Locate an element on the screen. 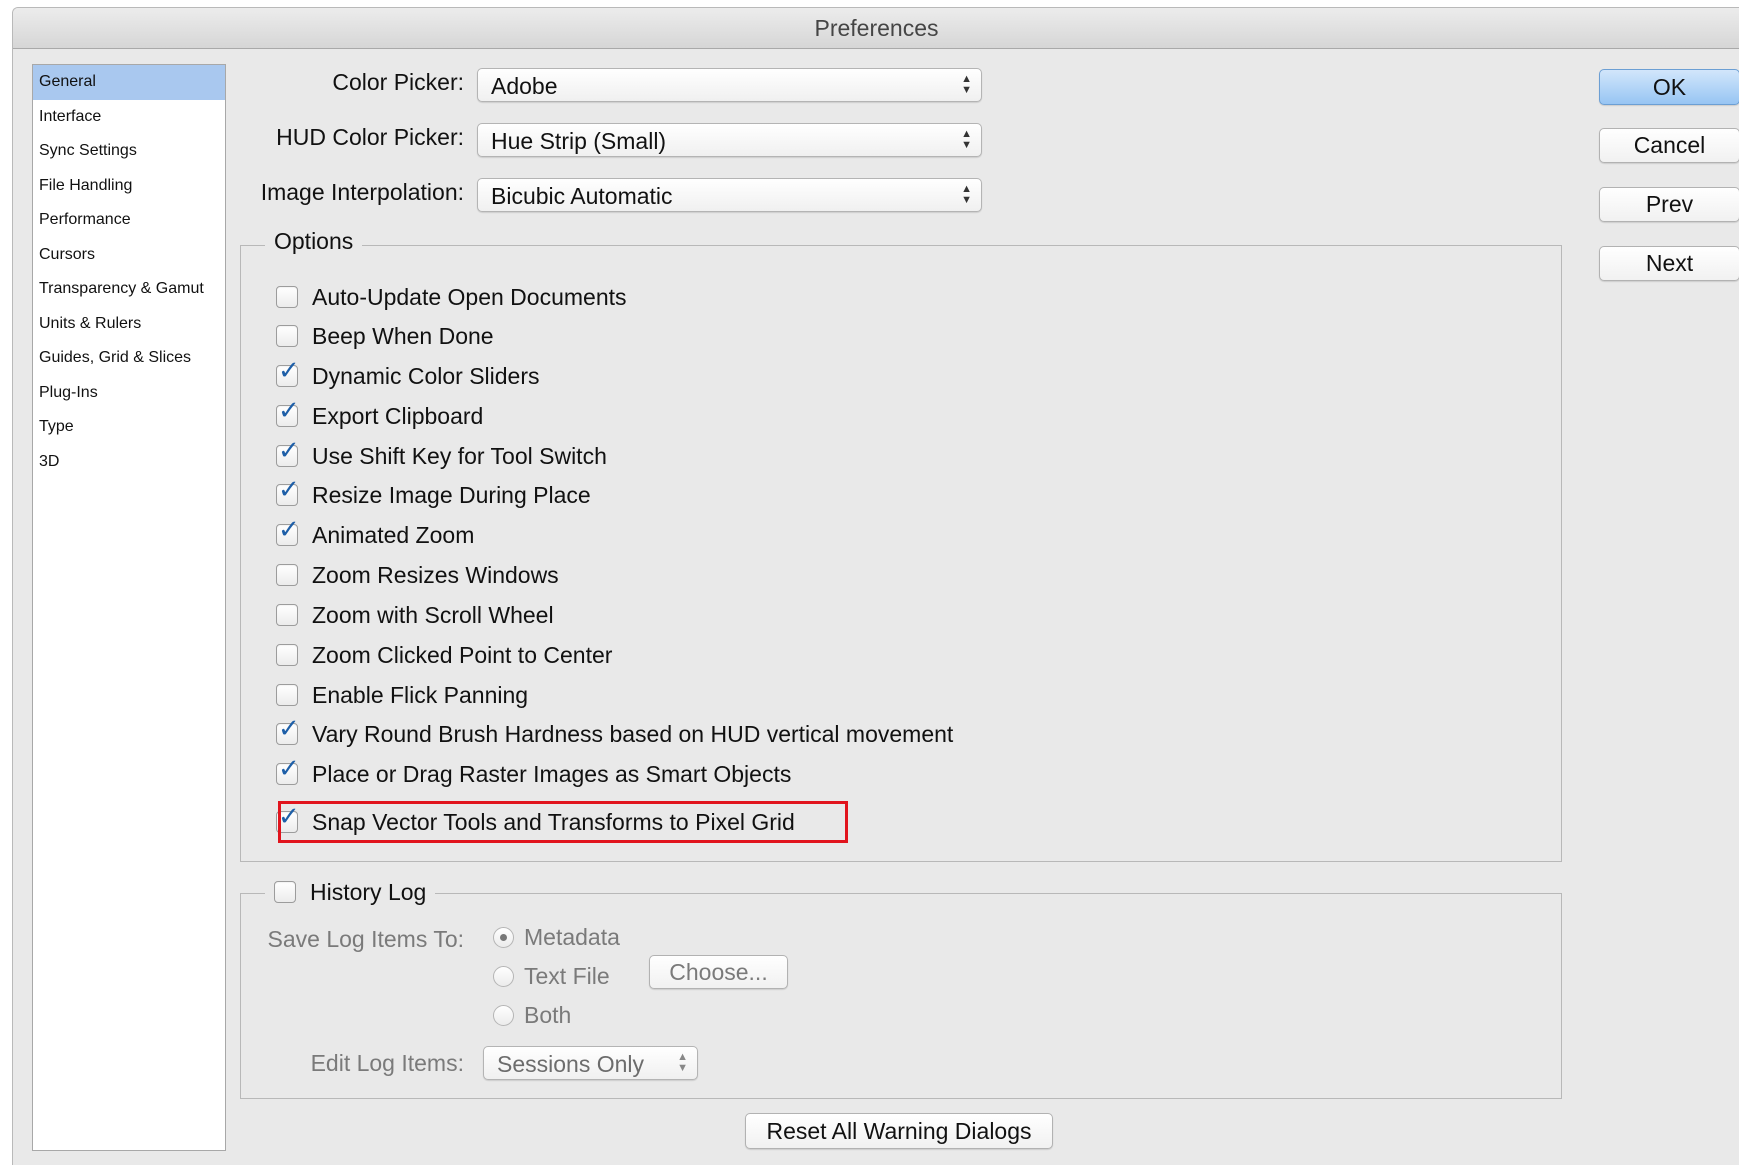 This screenshot has width=1739, height=1165. option-label: Zoom Resizes Windows is located at coordinates (435, 574).